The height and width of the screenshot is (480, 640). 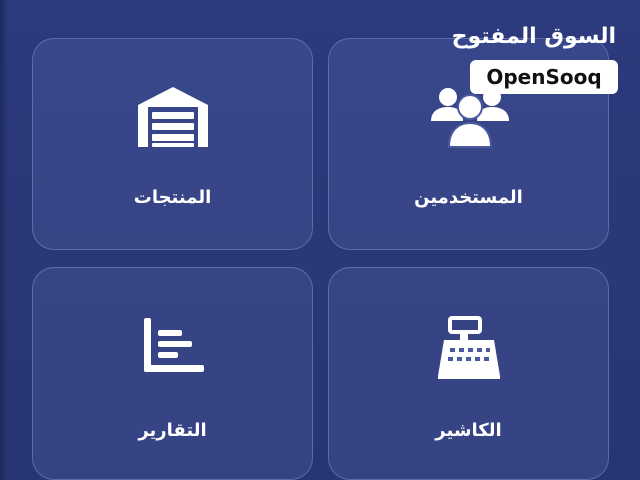 What do you see at coordinates (172, 197) in the screenshot?
I see `products-label: المنتجات` at bounding box center [172, 197].